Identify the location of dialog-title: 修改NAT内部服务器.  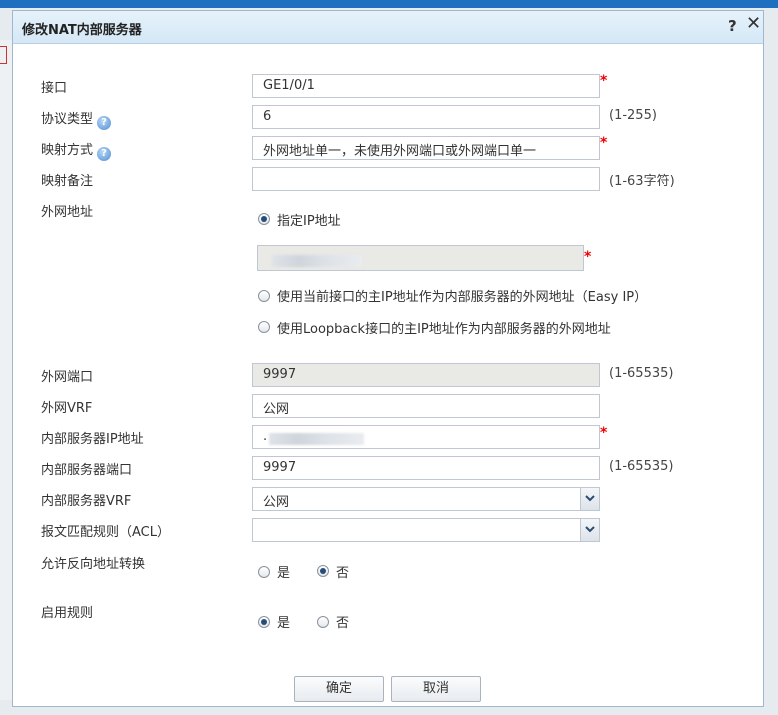
(82, 30).